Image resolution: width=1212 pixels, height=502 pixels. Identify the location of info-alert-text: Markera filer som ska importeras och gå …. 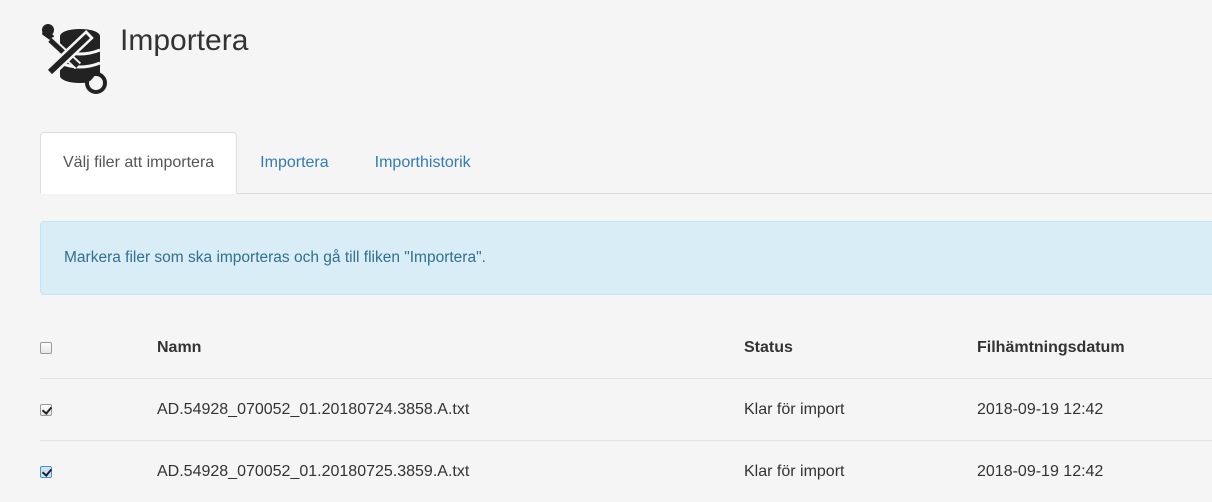
(275, 257).